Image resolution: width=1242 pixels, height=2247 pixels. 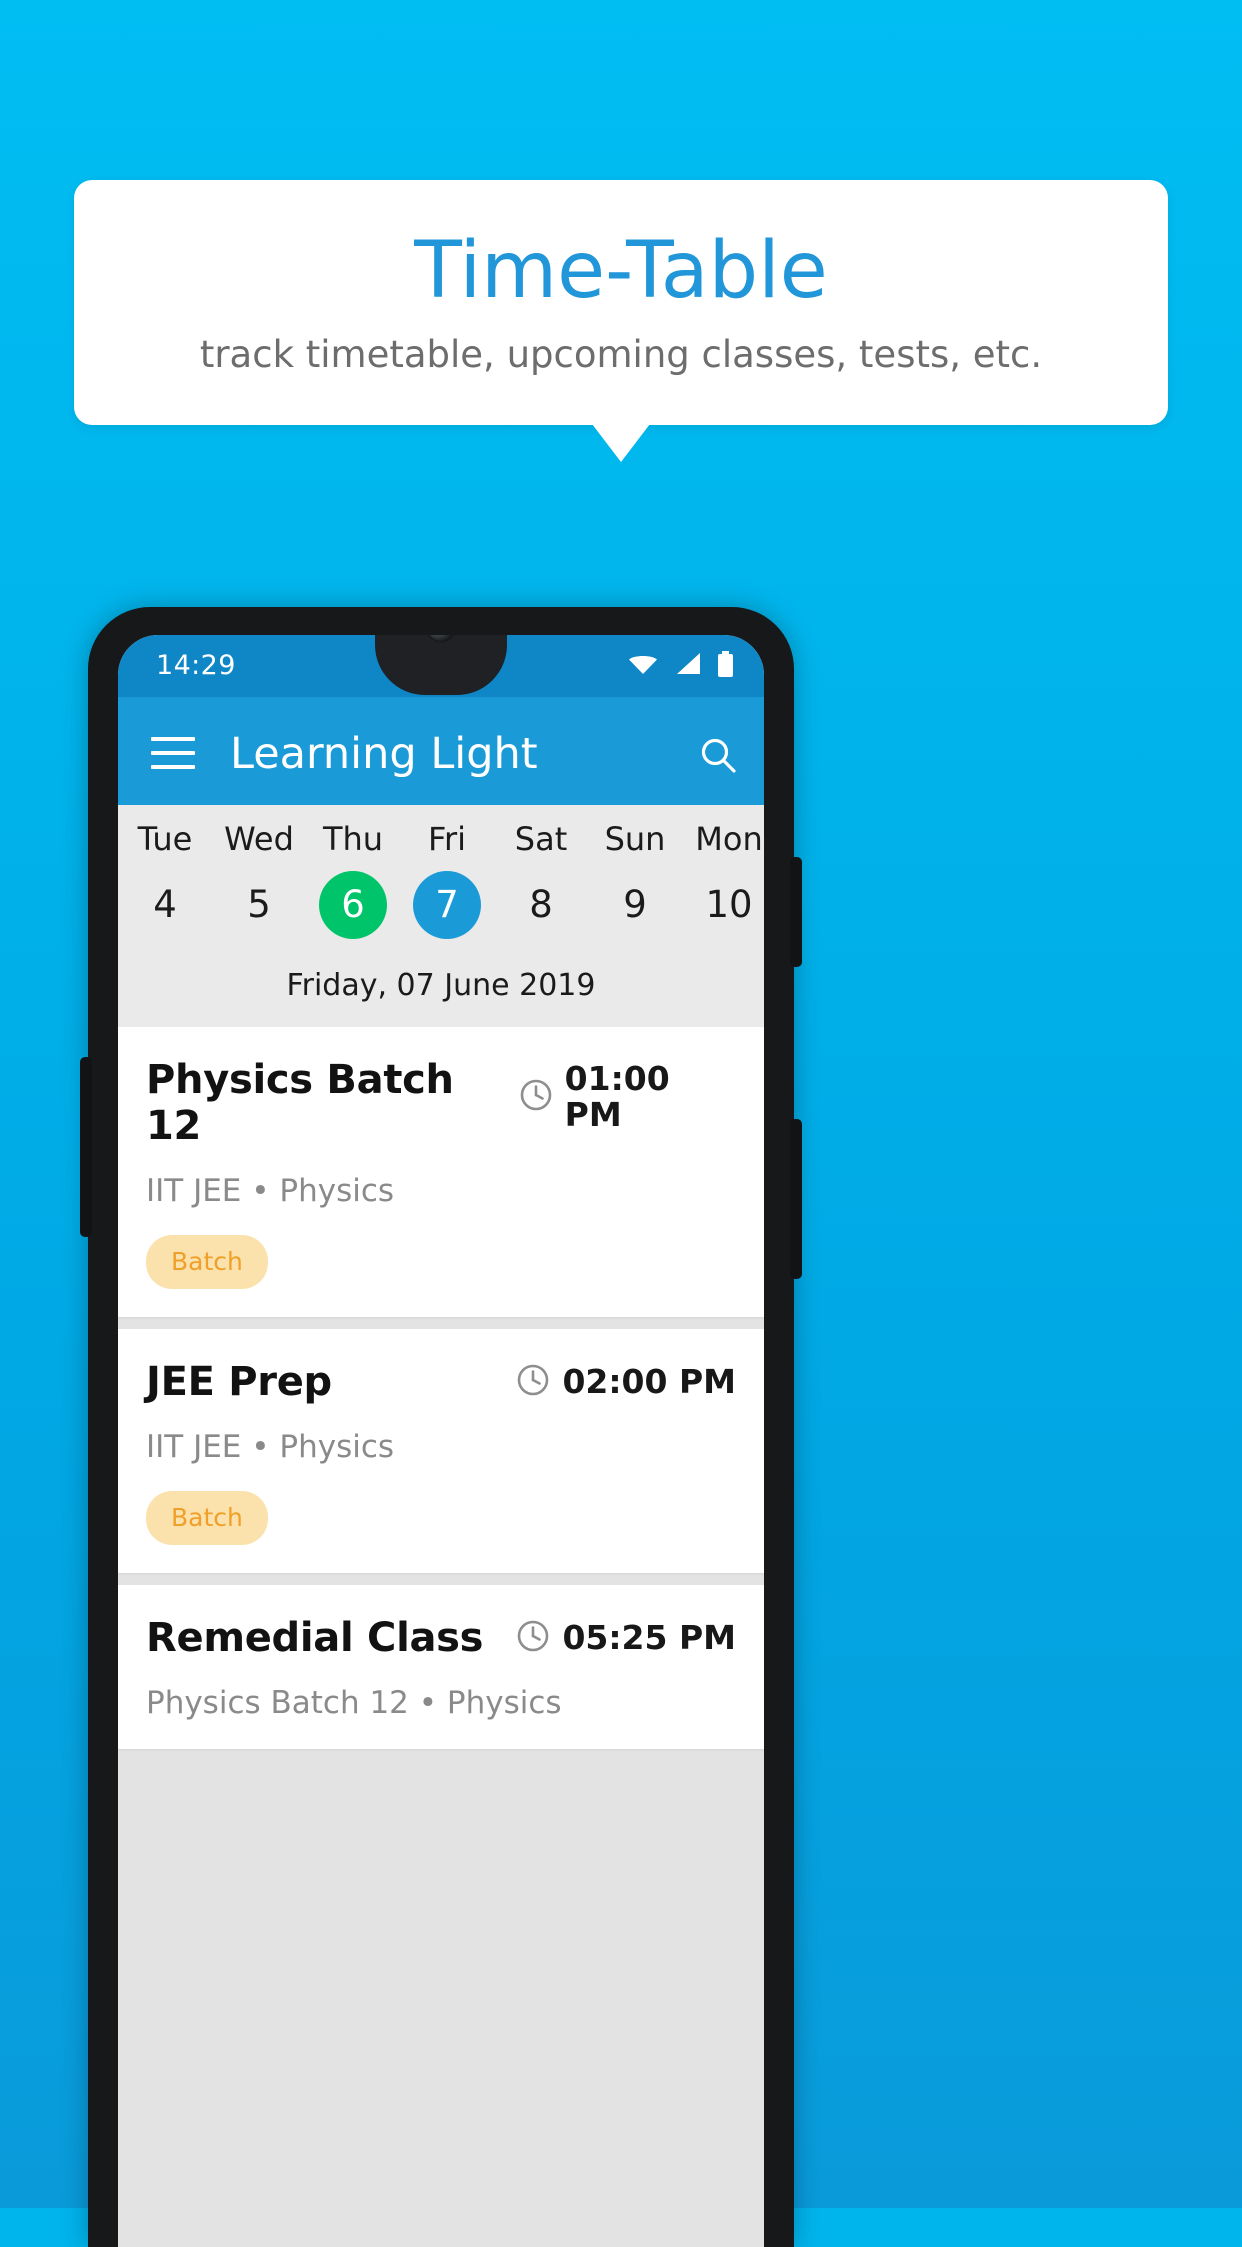 What do you see at coordinates (86, 1147) in the screenshot?
I see `phone-side-button` at bounding box center [86, 1147].